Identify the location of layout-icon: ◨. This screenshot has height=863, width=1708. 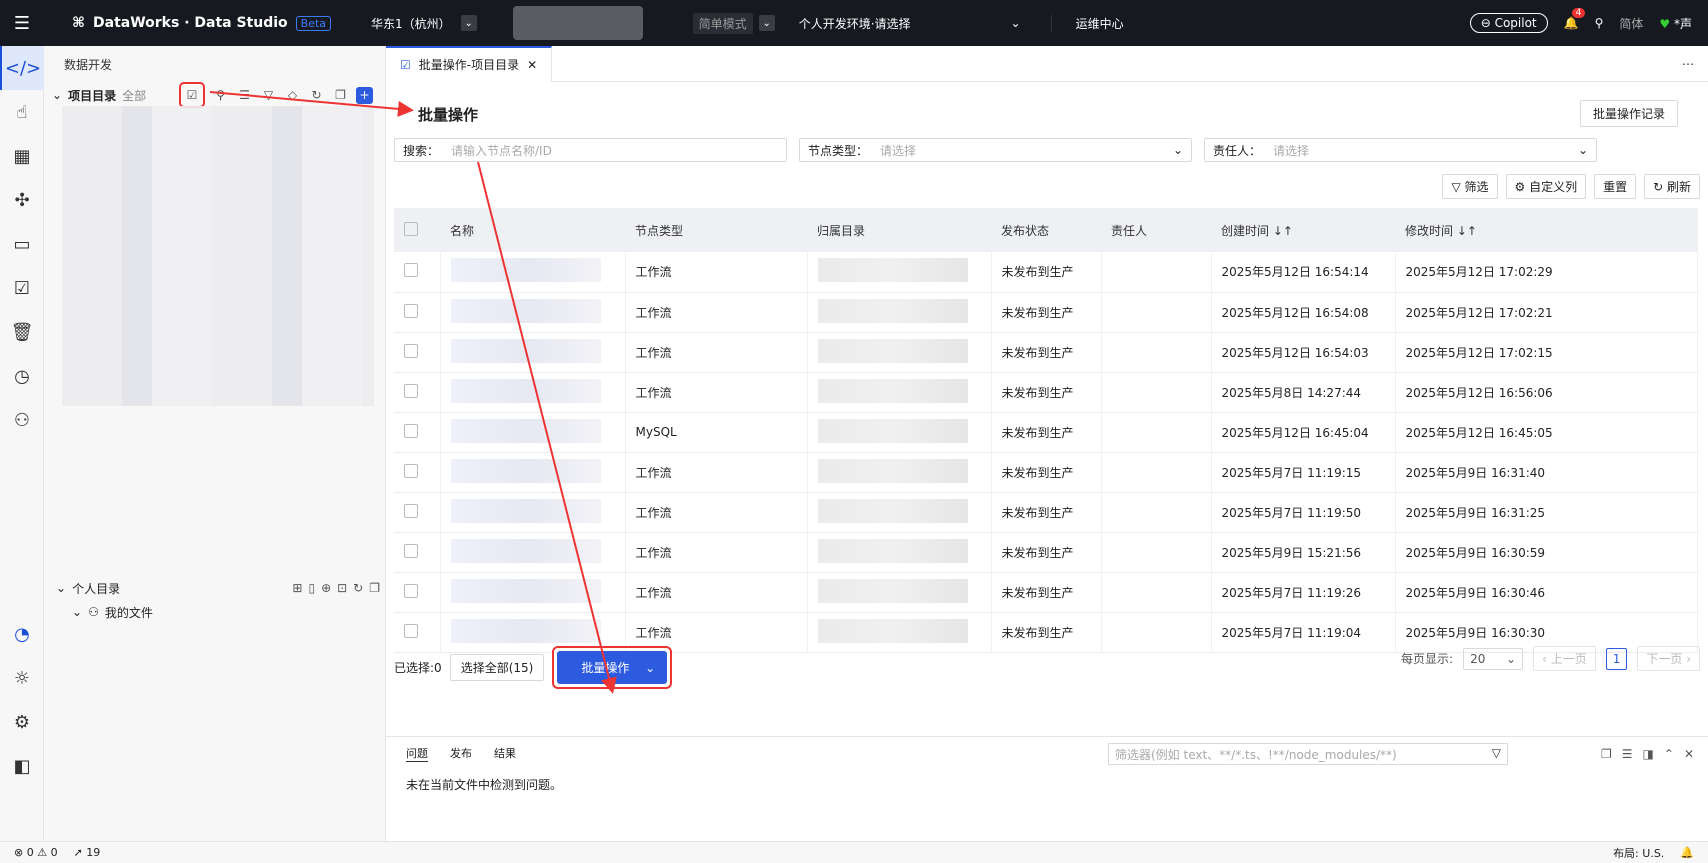
(1648, 754).